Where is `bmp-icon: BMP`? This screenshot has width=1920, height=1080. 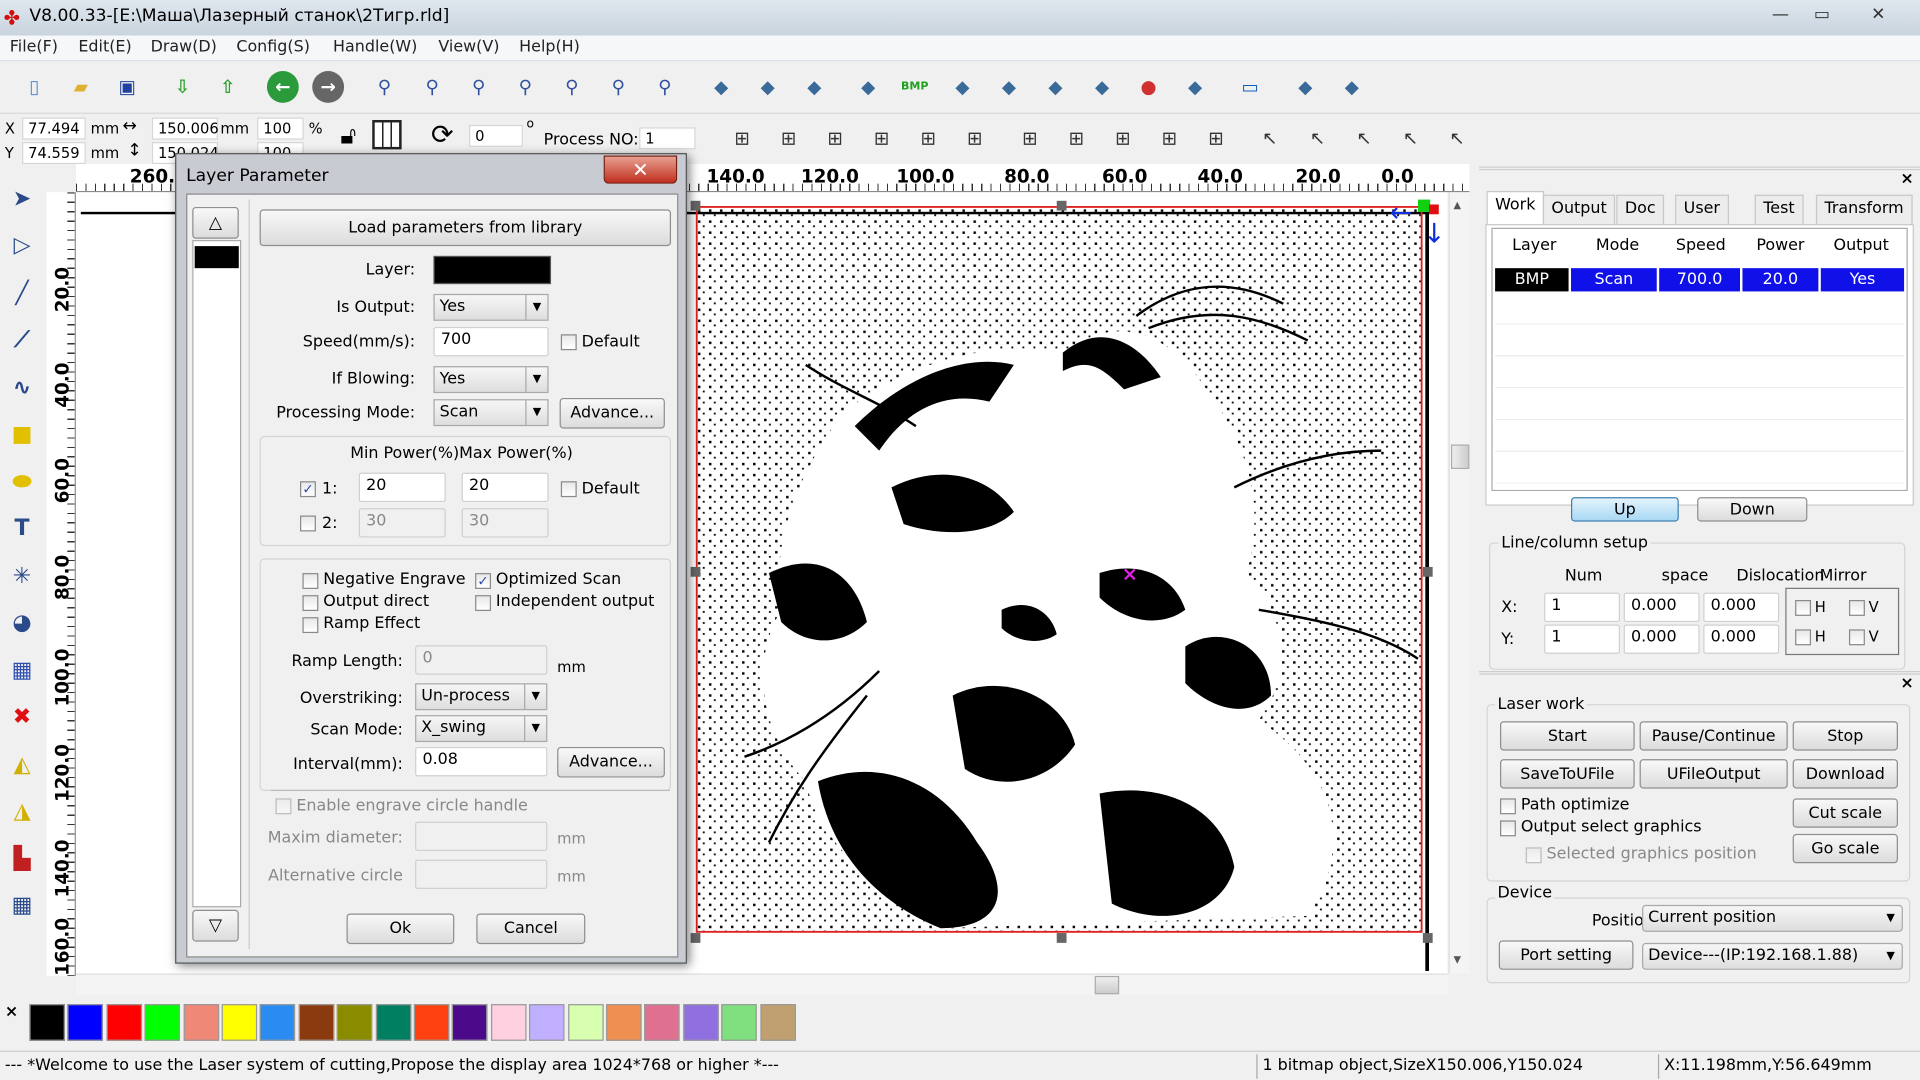
bmp-icon: BMP is located at coordinates (915, 87).